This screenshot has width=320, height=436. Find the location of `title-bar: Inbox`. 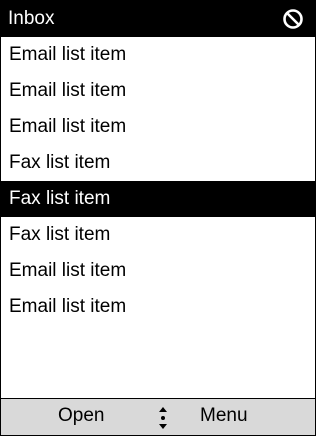

title-bar: Inbox is located at coordinates (158, 19).